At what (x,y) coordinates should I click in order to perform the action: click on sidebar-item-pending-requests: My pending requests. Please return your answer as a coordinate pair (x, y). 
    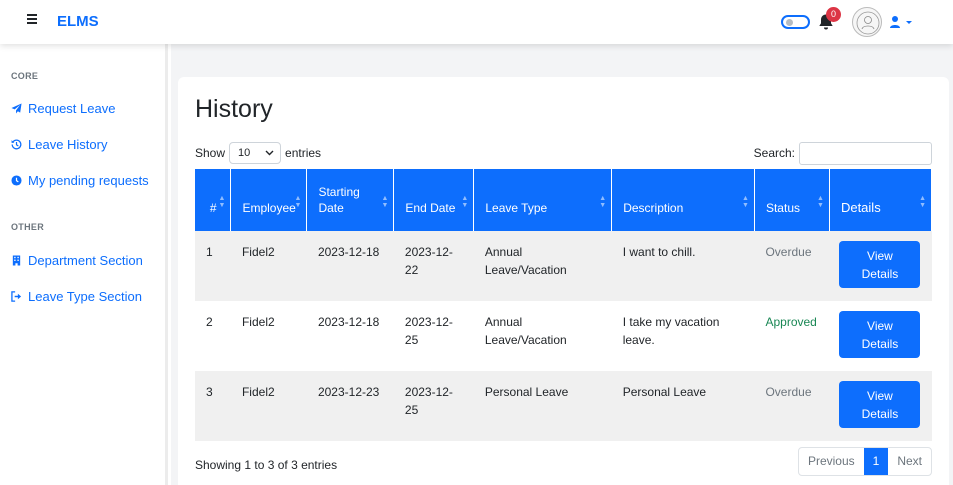
    Looking at the image, I should click on (80, 180).